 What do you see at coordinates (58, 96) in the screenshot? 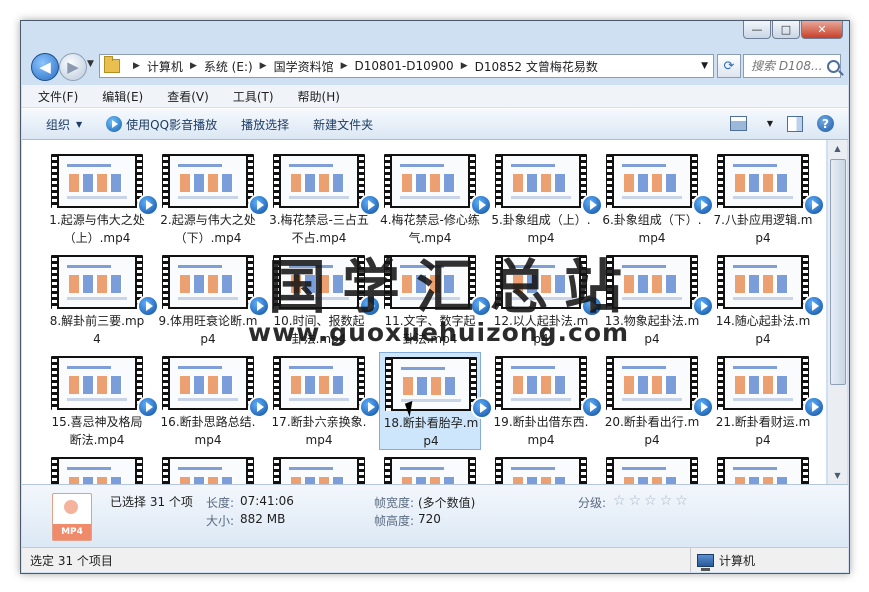
I see `menu-file: 文件(F)` at bounding box center [58, 96].